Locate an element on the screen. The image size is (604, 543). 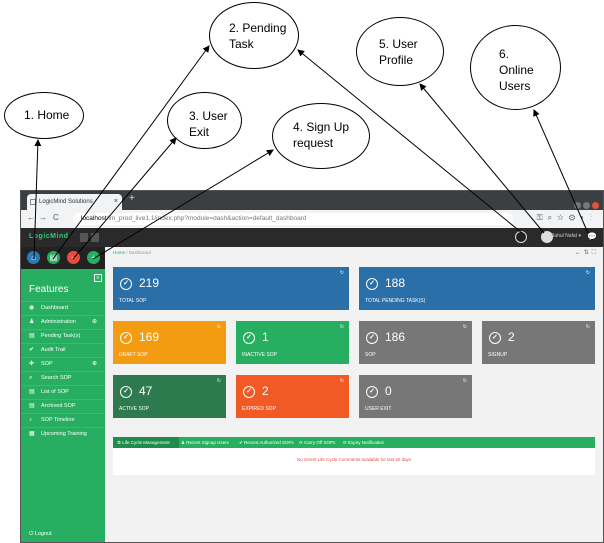
sidebar-collapse-icon: ≡ is located at coordinates (98, 278).